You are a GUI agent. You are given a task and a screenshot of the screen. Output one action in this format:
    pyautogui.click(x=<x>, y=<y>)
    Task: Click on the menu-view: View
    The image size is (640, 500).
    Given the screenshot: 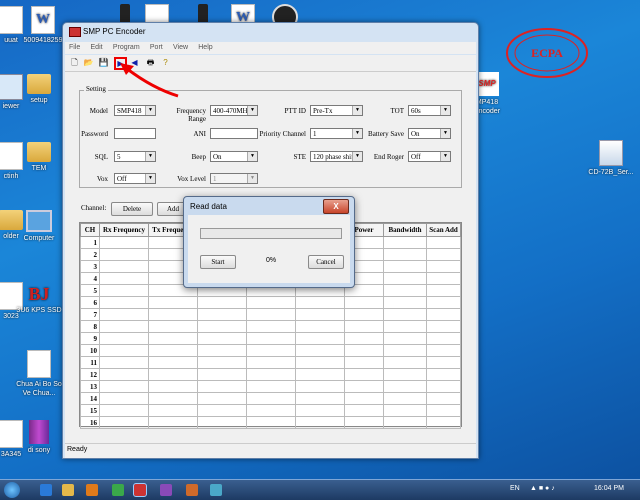 What is the action you would take?
    pyautogui.click(x=180, y=47)
    